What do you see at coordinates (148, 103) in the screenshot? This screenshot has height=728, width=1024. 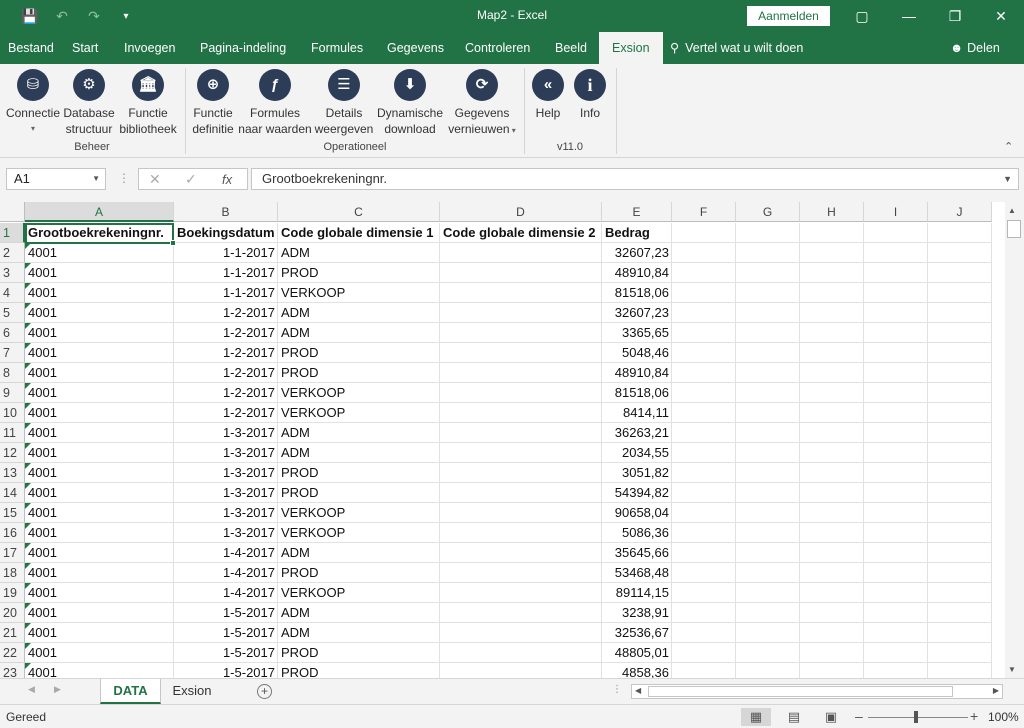 I see `functie-bibliotheek-button: 🏛 Functie bibliotheek` at bounding box center [148, 103].